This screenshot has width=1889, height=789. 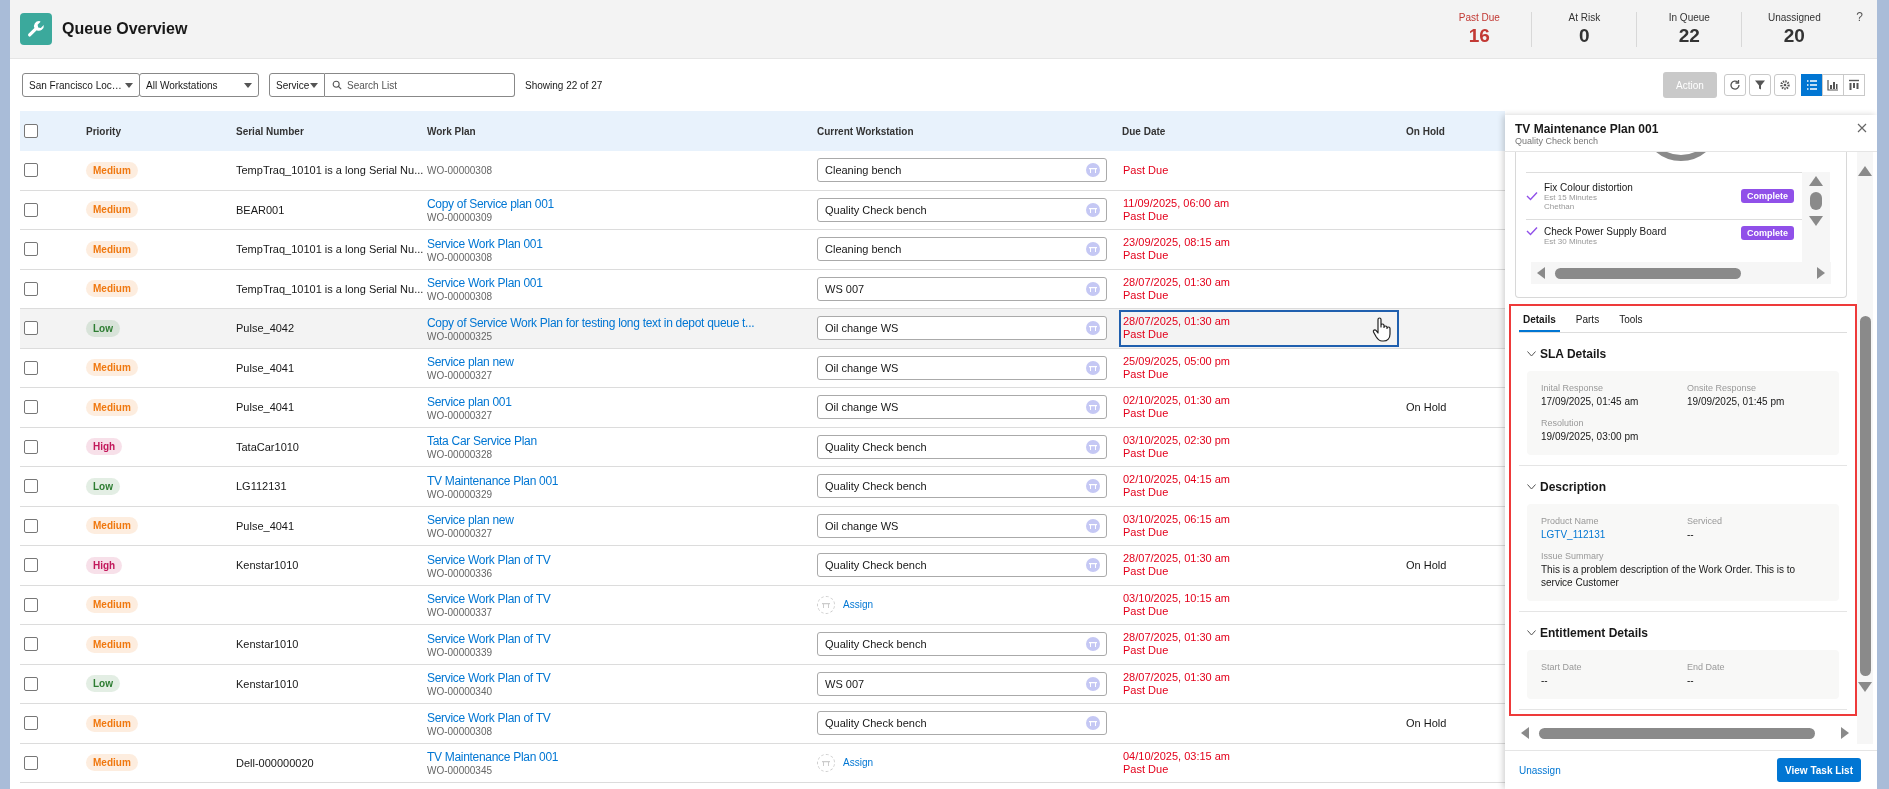 What do you see at coordinates (1854, 85) in the screenshot?
I see `columns-icon` at bounding box center [1854, 85].